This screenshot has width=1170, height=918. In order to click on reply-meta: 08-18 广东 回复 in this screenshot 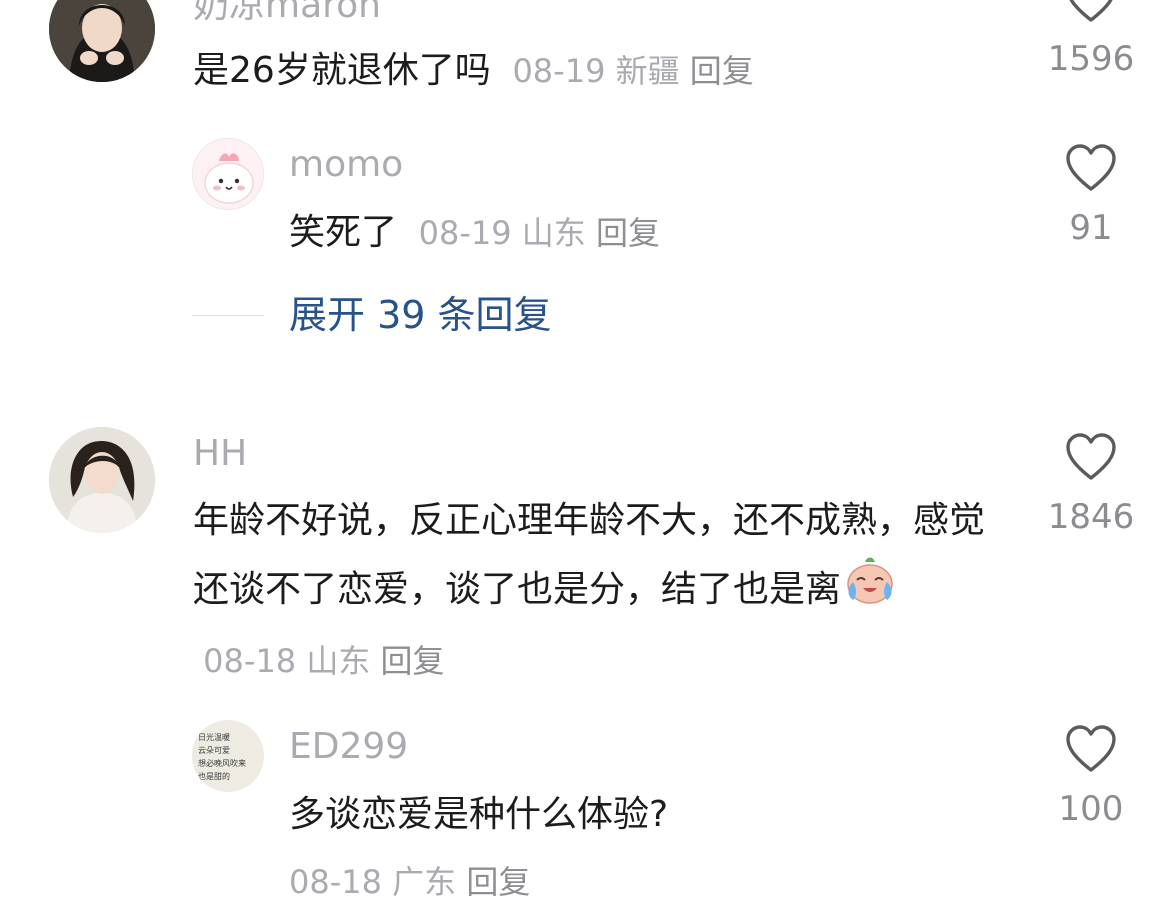, I will do `click(409, 882)`.